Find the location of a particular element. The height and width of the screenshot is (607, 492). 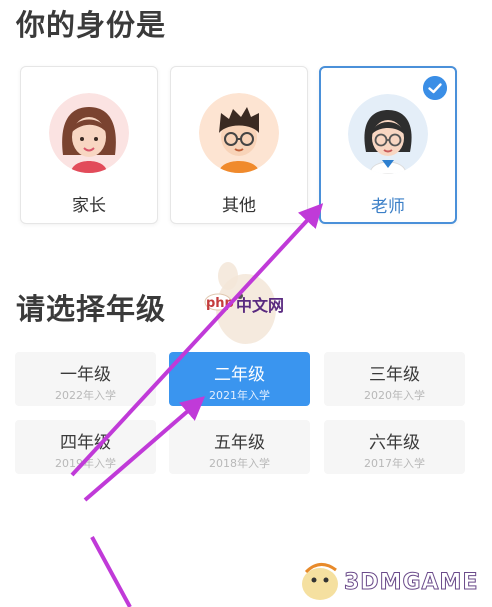

3dmgame-logo-icon is located at coordinates (320, 581).